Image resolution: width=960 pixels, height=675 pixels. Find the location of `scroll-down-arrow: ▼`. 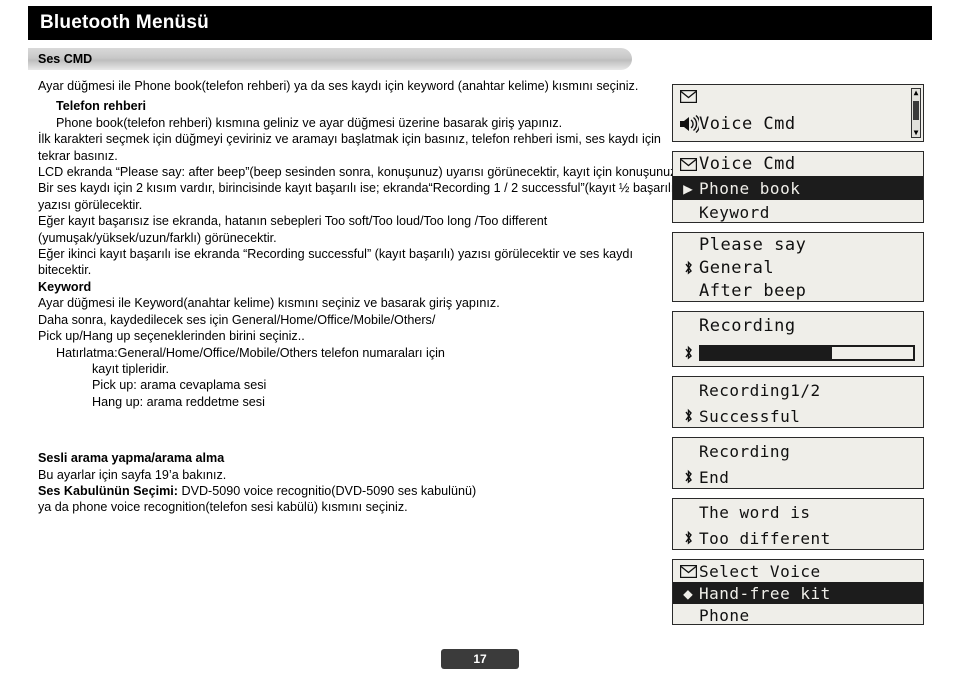

scroll-down-arrow: ▼ is located at coordinates (916, 133).